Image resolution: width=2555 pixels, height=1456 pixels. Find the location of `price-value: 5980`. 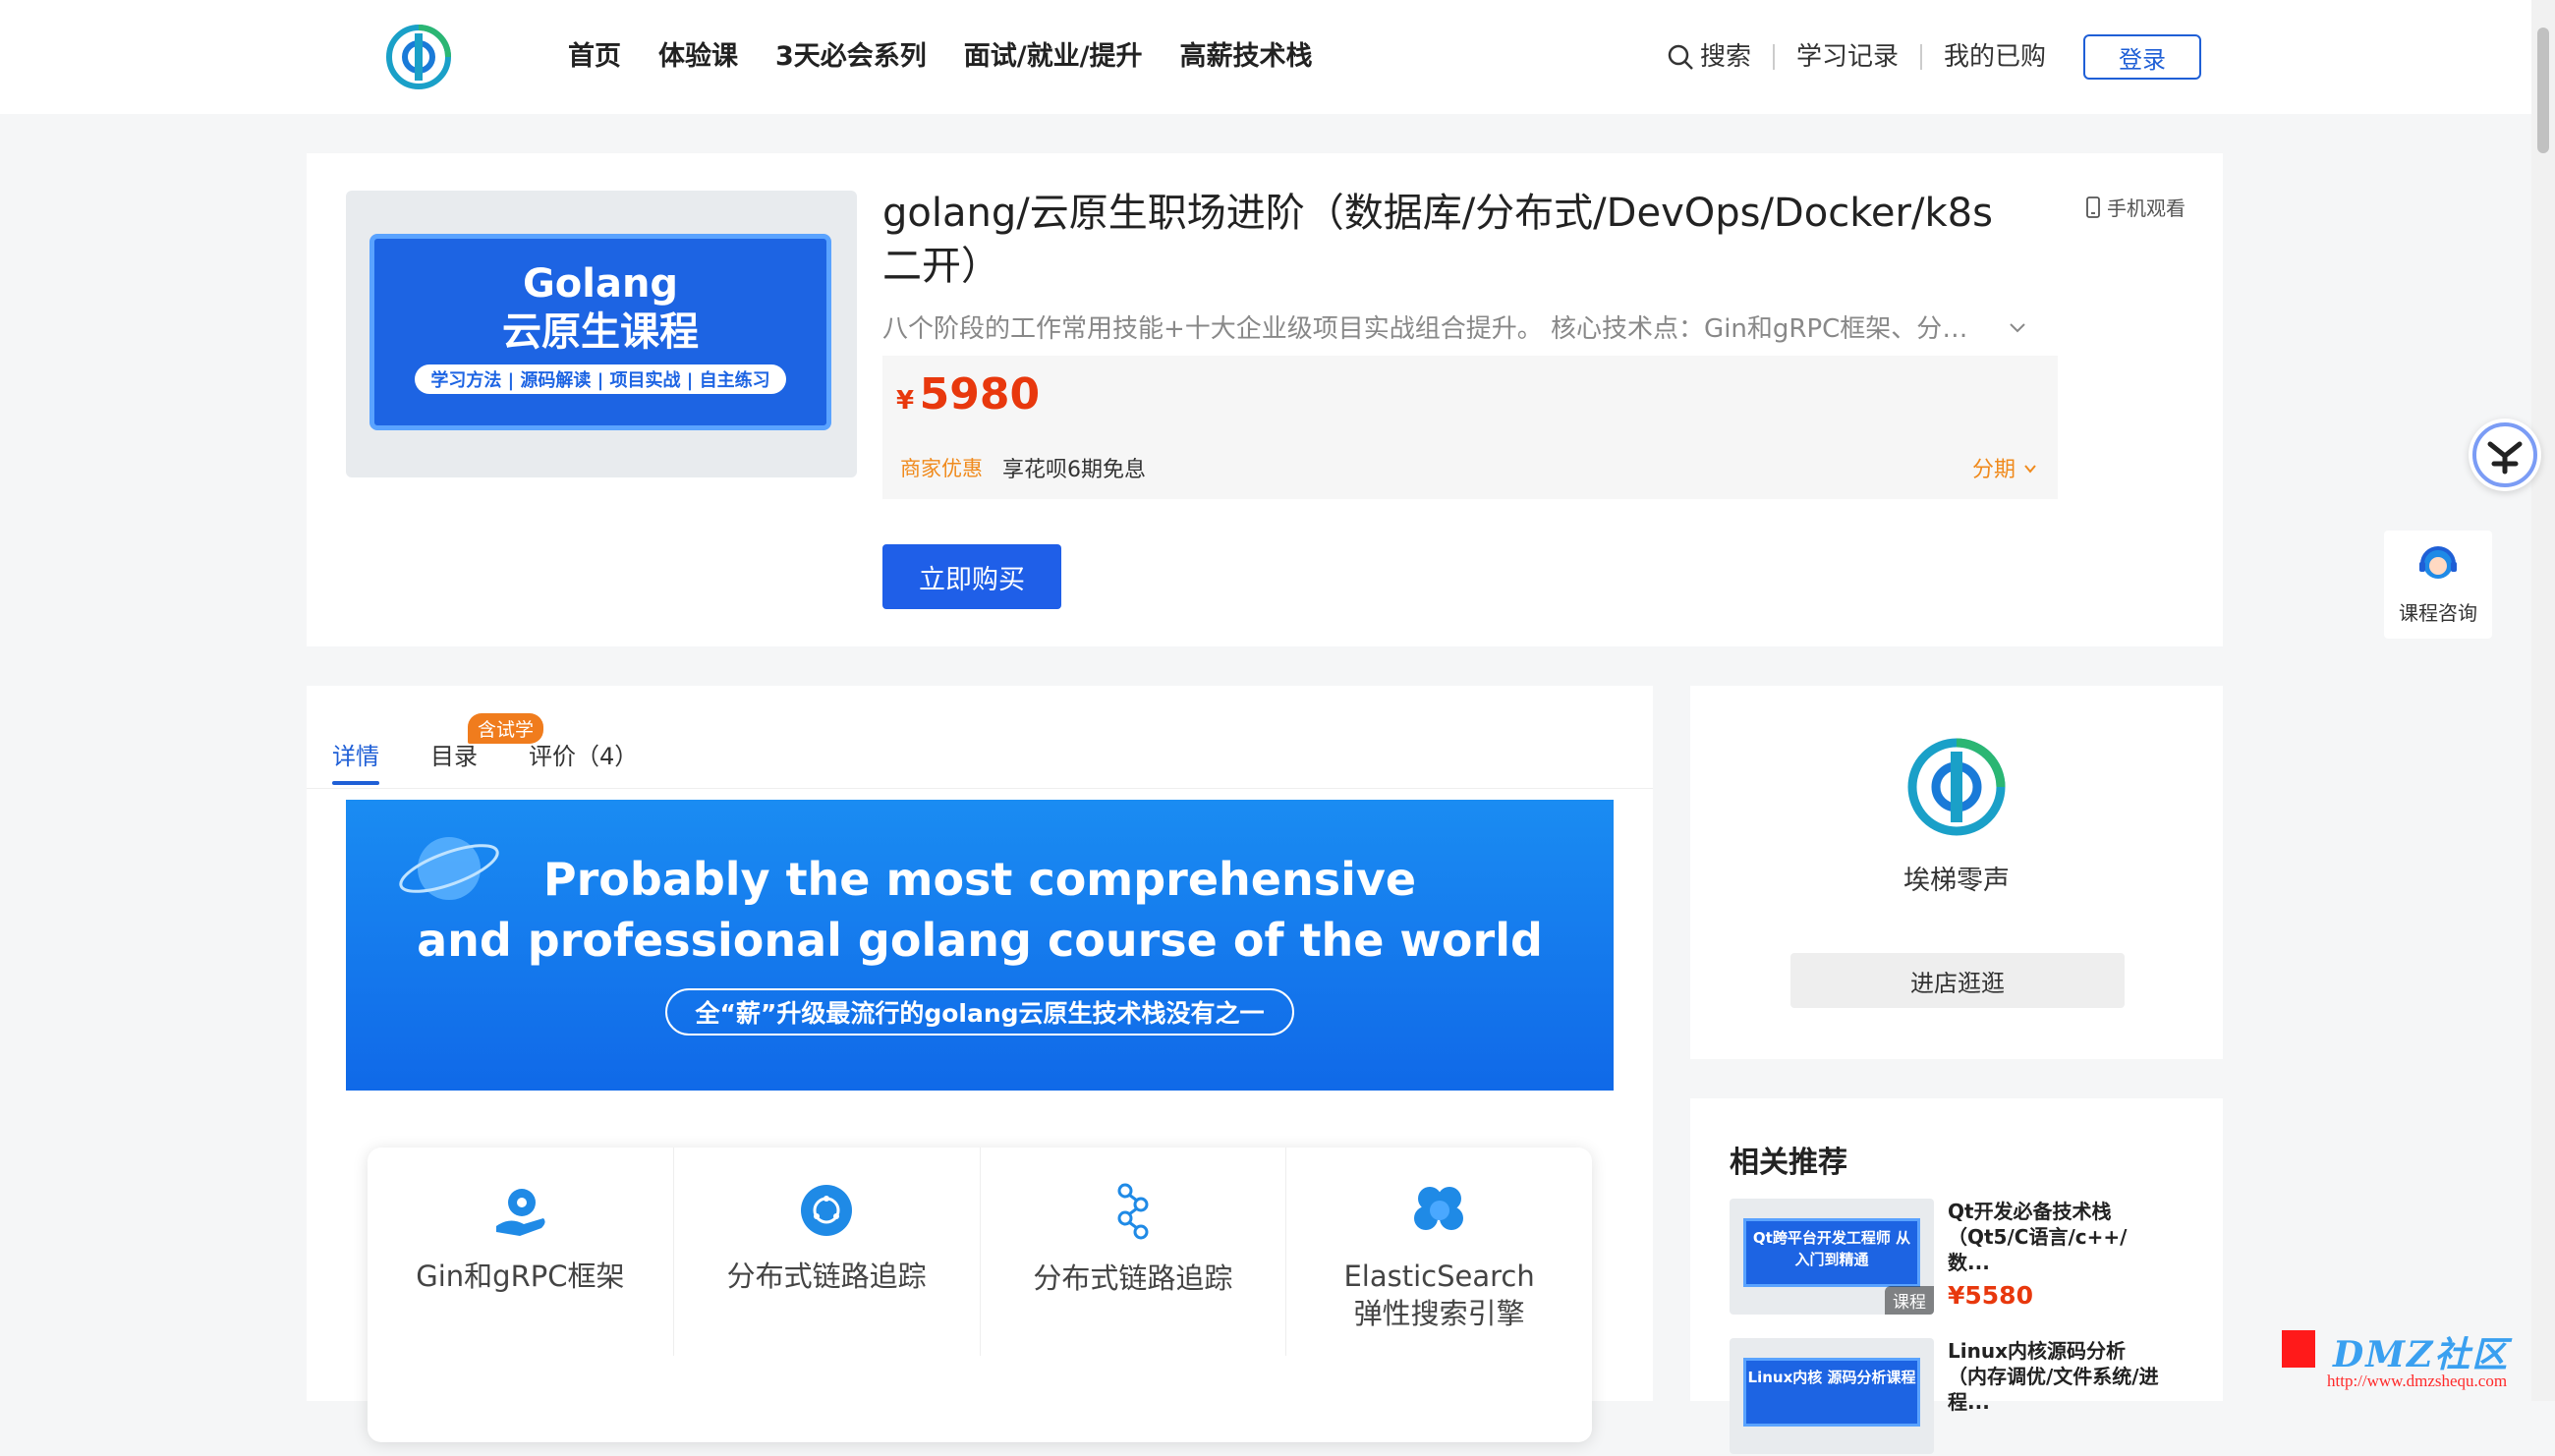

price-value: 5980 is located at coordinates (980, 394).